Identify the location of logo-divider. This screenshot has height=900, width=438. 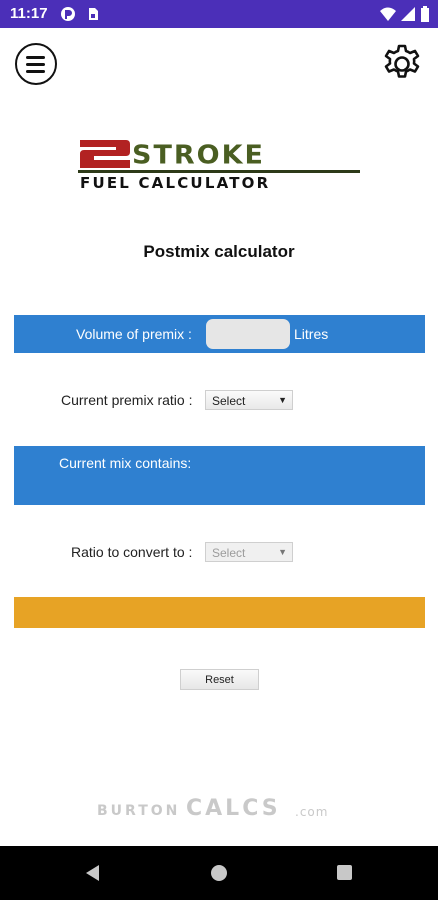
(219, 171).